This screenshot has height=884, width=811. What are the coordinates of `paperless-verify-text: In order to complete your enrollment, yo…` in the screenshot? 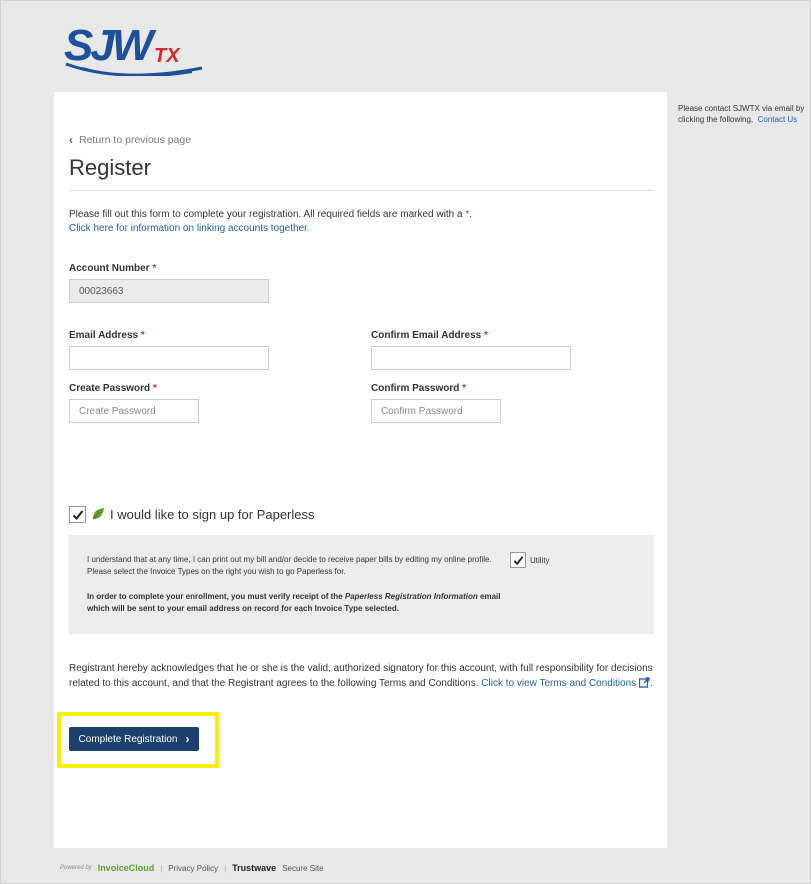 It's located at (297, 603).